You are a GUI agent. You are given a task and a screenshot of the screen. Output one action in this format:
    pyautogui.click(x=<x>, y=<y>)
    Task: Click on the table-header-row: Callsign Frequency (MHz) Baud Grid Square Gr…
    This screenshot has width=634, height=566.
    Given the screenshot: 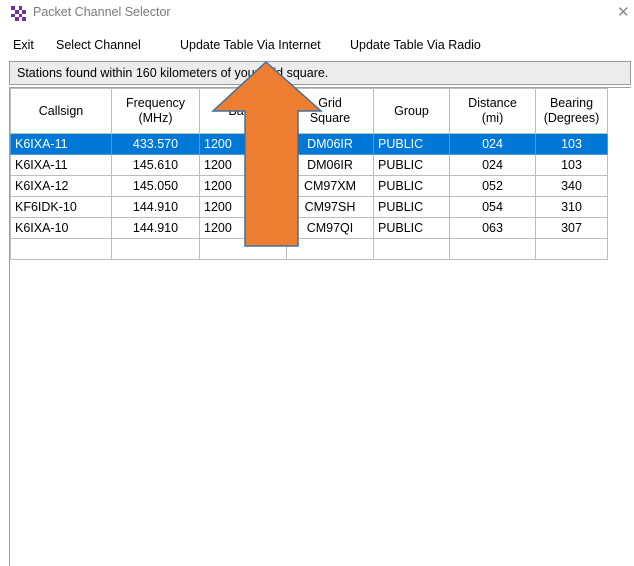 What is the action you would take?
    pyautogui.click(x=309, y=111)
    